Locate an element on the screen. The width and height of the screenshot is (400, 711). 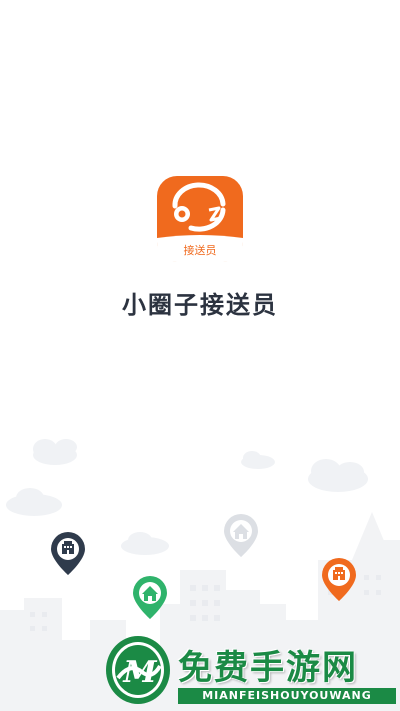
app-logo-icon: 接送员 is located at coordinates (200, 219).